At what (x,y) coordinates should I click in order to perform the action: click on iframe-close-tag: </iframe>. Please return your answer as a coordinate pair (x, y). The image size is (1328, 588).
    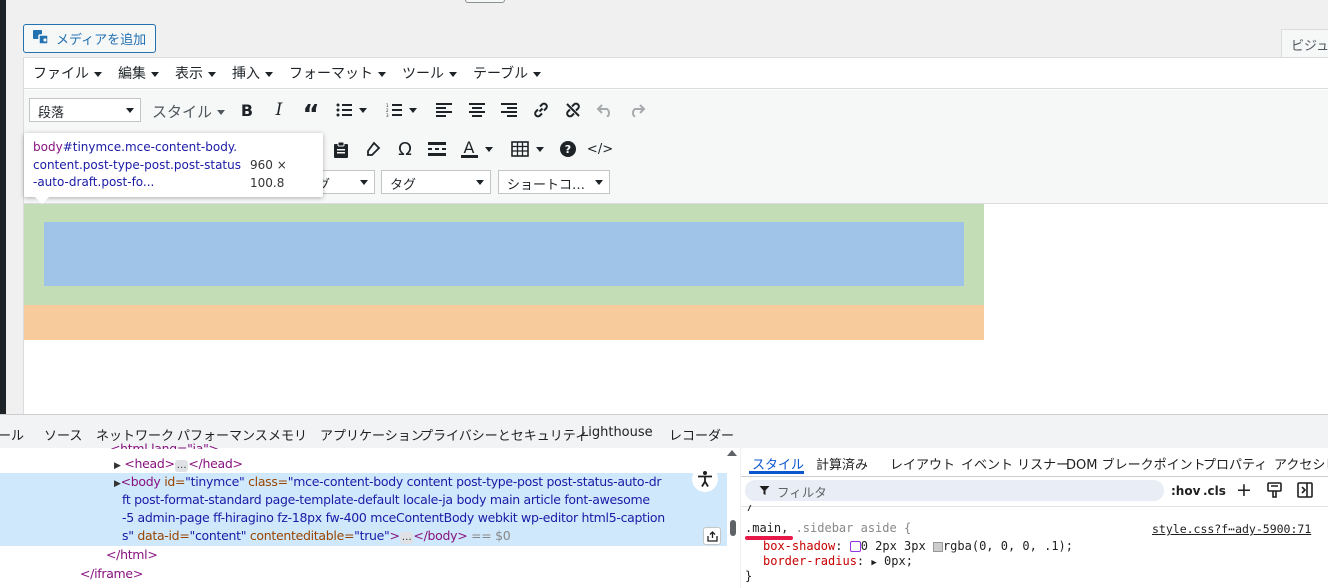
    Looking at the image, I should click on (111, 573).